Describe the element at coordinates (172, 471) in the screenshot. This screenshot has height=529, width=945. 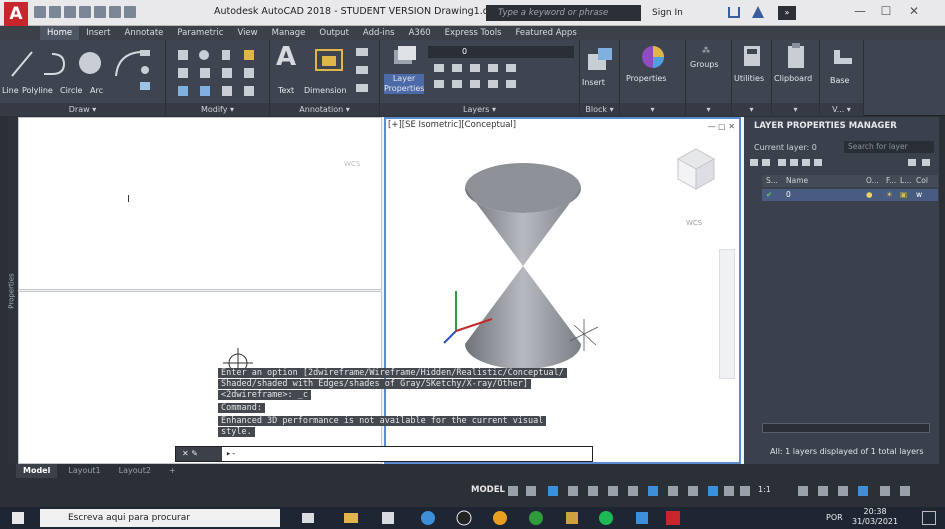
I see `add-layout-button: +` at that location.